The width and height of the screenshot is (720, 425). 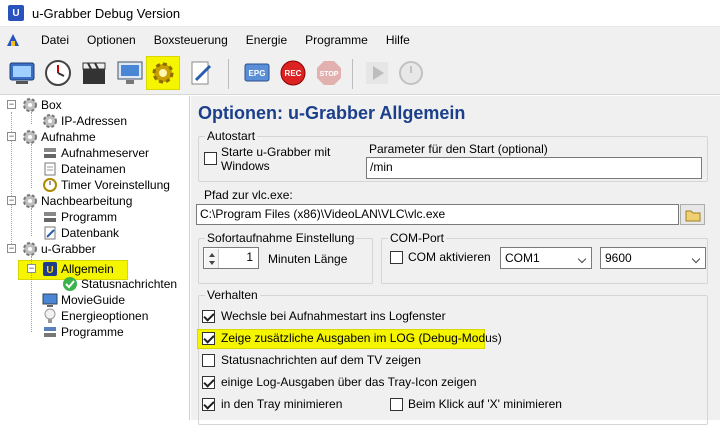 I want to click on minimize-to-tray-checkbox, so click(x=208, y=404).